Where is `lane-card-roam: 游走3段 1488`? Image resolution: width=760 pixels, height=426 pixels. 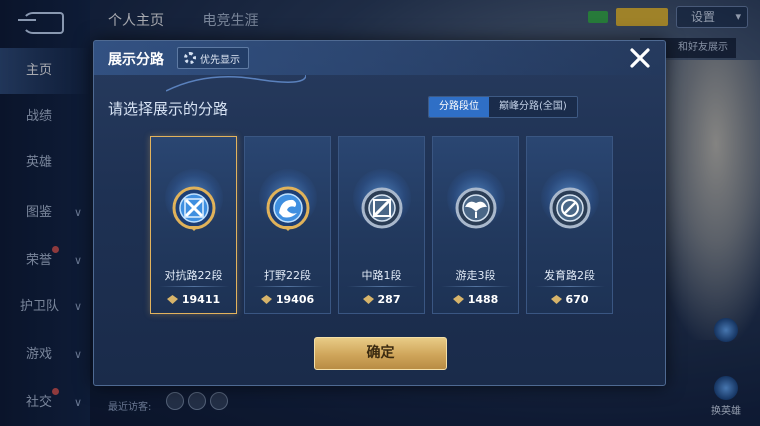 lane-card-roam: 游走3段 1488 is located at coordinates (475, 225).